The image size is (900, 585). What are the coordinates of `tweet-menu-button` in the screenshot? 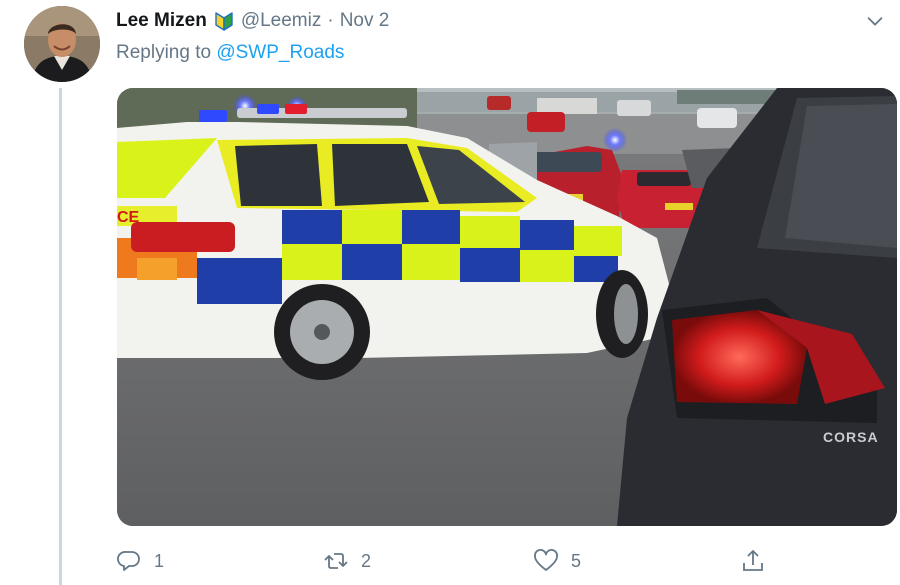 It's located at (875, 21).